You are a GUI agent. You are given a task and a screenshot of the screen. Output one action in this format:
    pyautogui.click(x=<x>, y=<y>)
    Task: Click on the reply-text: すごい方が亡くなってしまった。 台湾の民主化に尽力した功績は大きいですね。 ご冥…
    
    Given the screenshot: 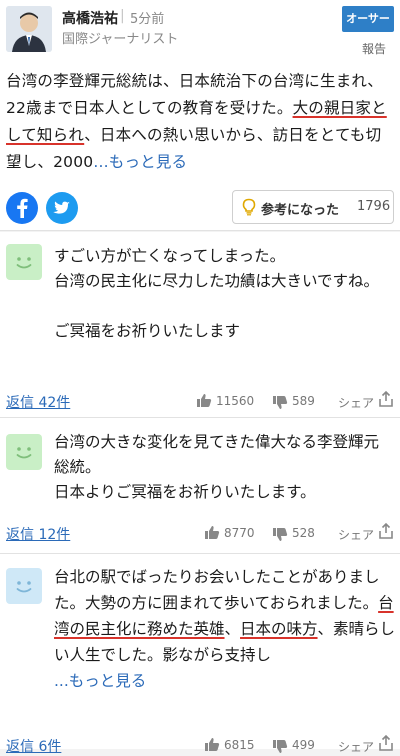 What is the action you would take?
    pyautogui.click(x=223, y=294)
    